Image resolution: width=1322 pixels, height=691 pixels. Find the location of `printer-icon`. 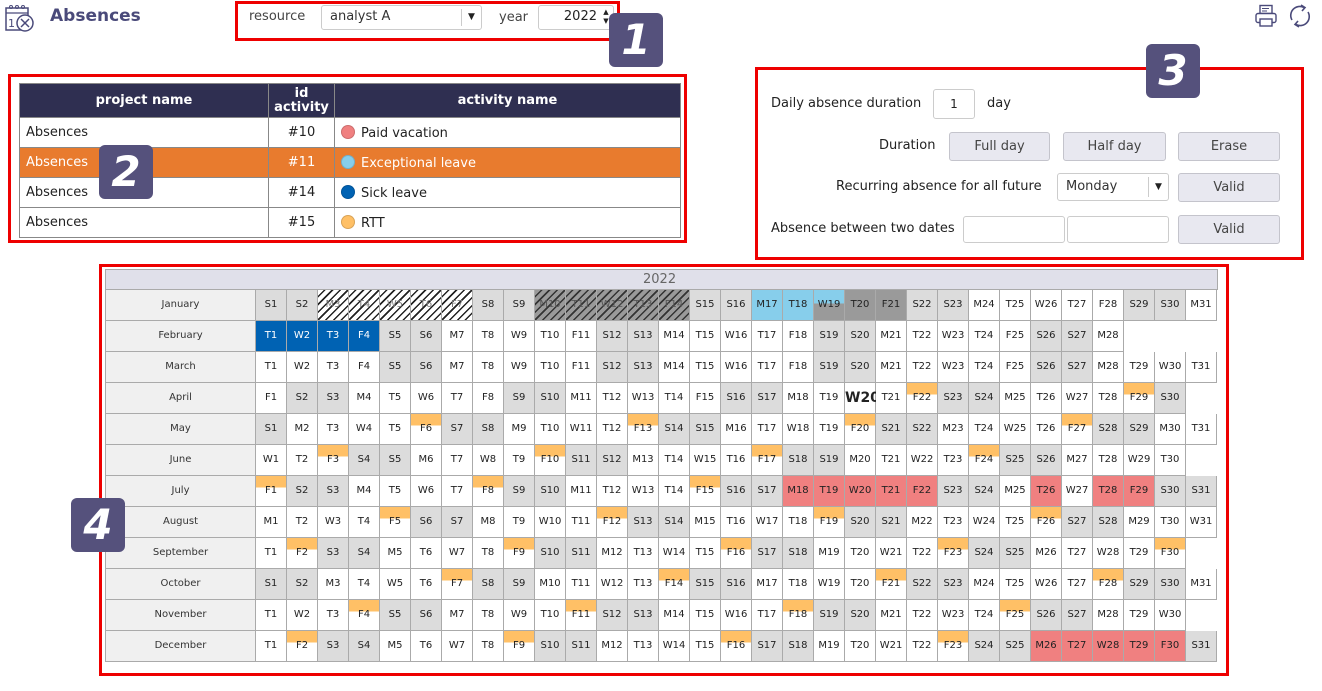

printer-icon is located at coordinates (1266, 16).